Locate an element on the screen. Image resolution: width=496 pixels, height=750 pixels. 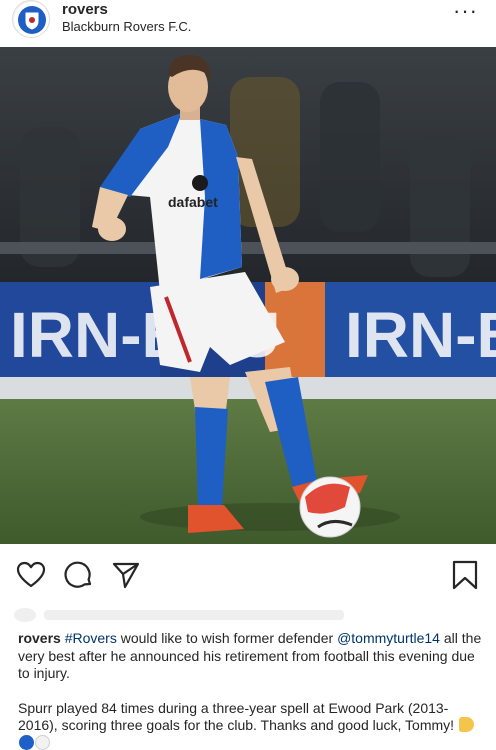
post-username: rovers is located at coordinates (85, 9).